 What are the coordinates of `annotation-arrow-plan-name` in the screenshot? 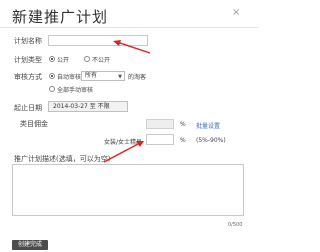 It's located at (132, 47).